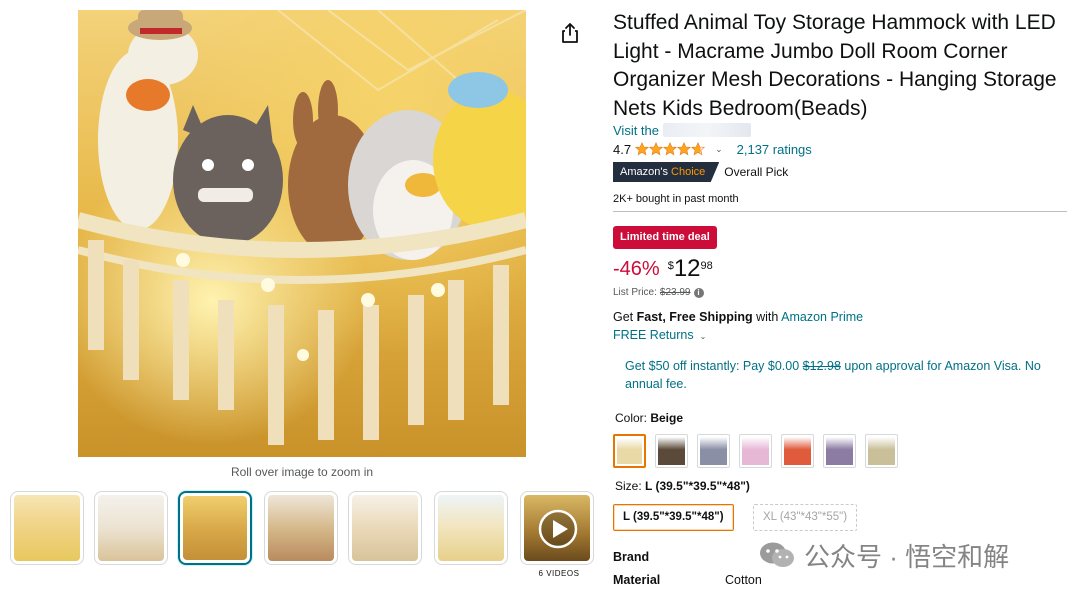 The height and width of the screenshot is (599, 1080). I want to click on rating-row: 4.7 ⌄ 2,137 ratings, so click(712, 149).